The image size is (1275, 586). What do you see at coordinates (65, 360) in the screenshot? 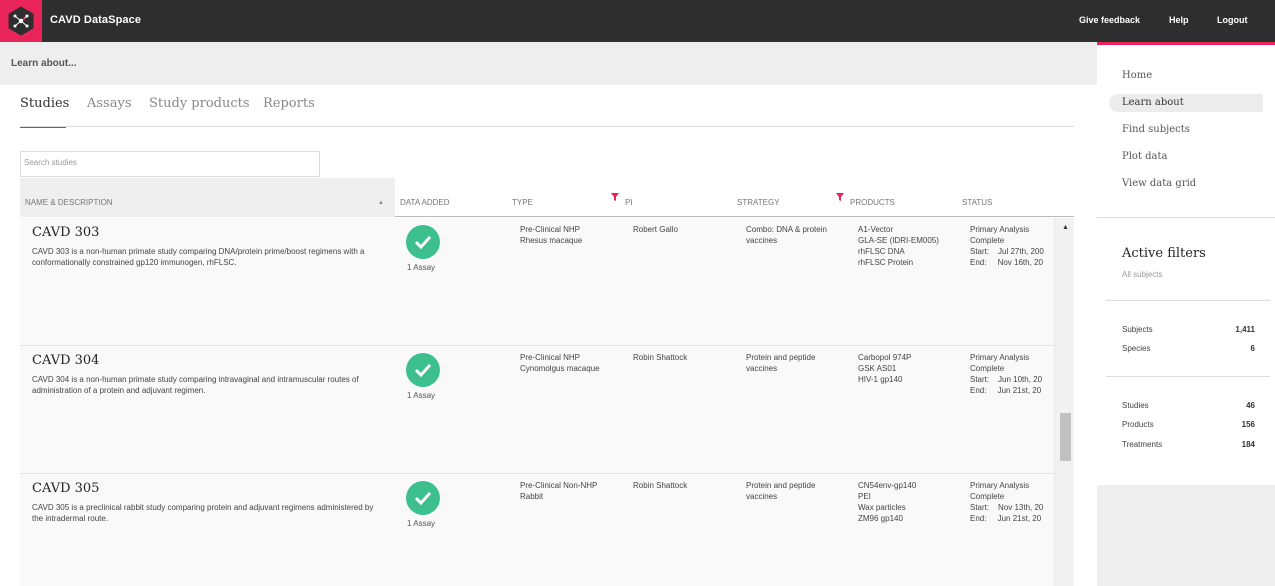
I see `study-name: CAVD 304` at bounding box center [65, 360].